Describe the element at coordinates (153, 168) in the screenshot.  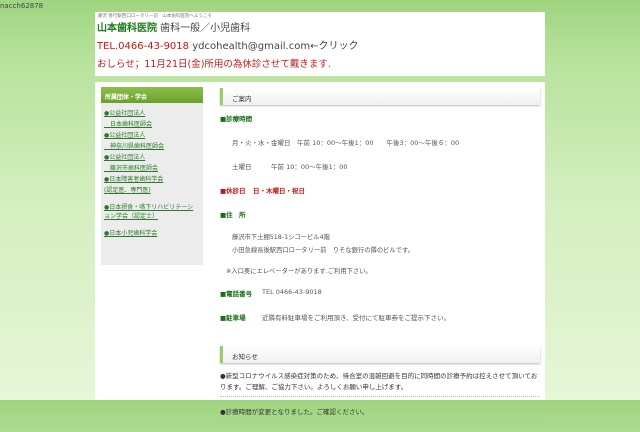
I see `sidebar-link: 藤沢市歯科医師会` at that location.